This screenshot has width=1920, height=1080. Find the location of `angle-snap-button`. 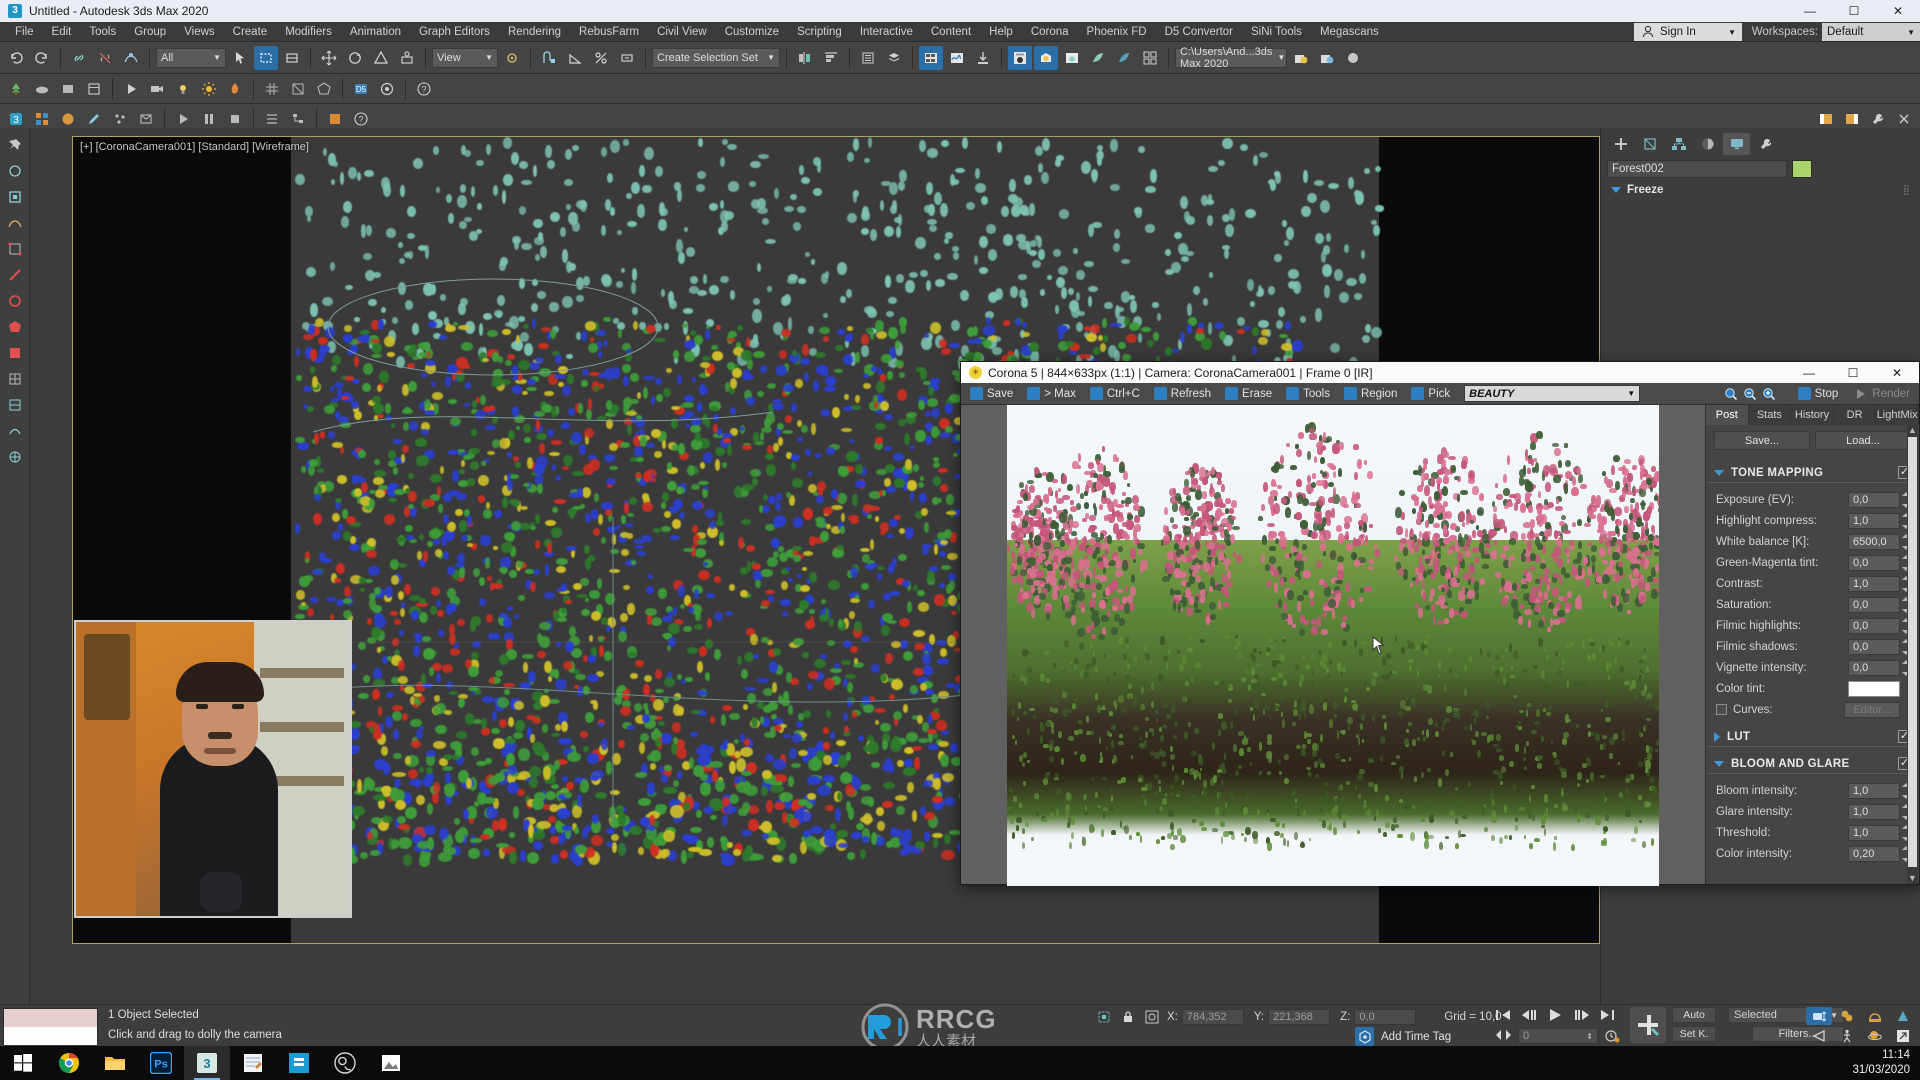

angle-snap-button is located at coordinates (575, 58).